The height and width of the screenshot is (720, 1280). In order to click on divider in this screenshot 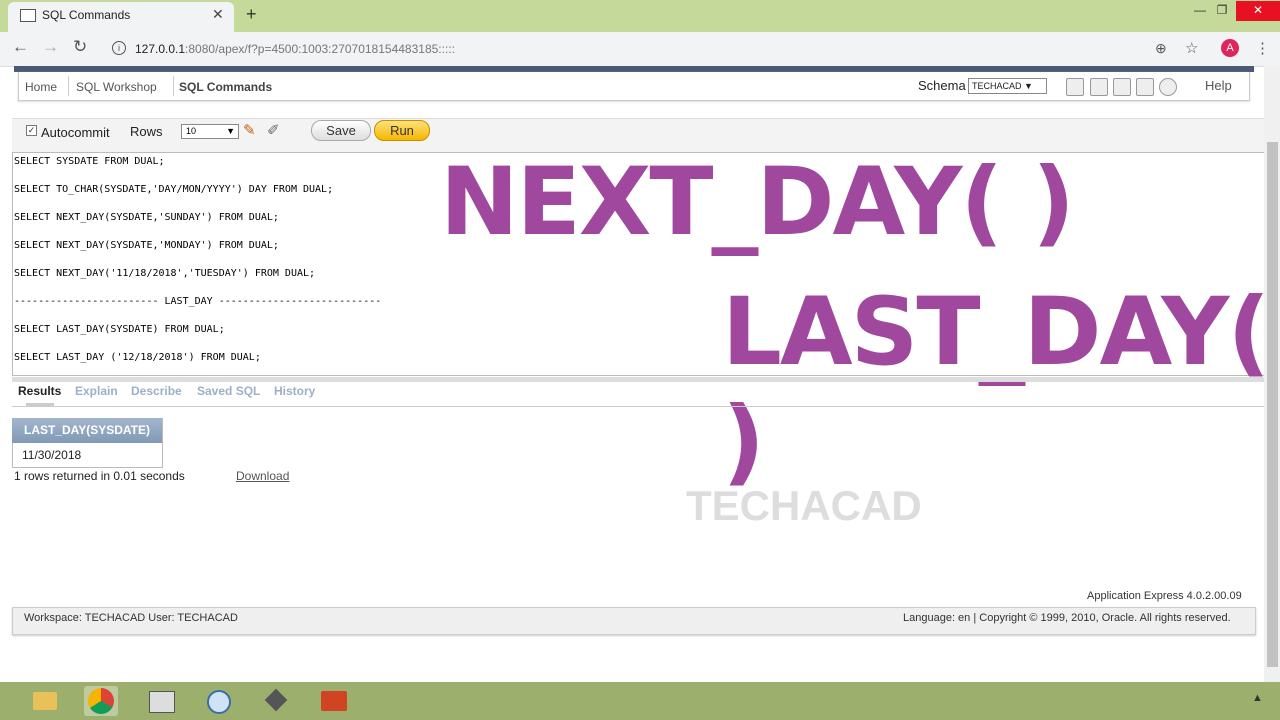, I will do `click(638, 406)`.